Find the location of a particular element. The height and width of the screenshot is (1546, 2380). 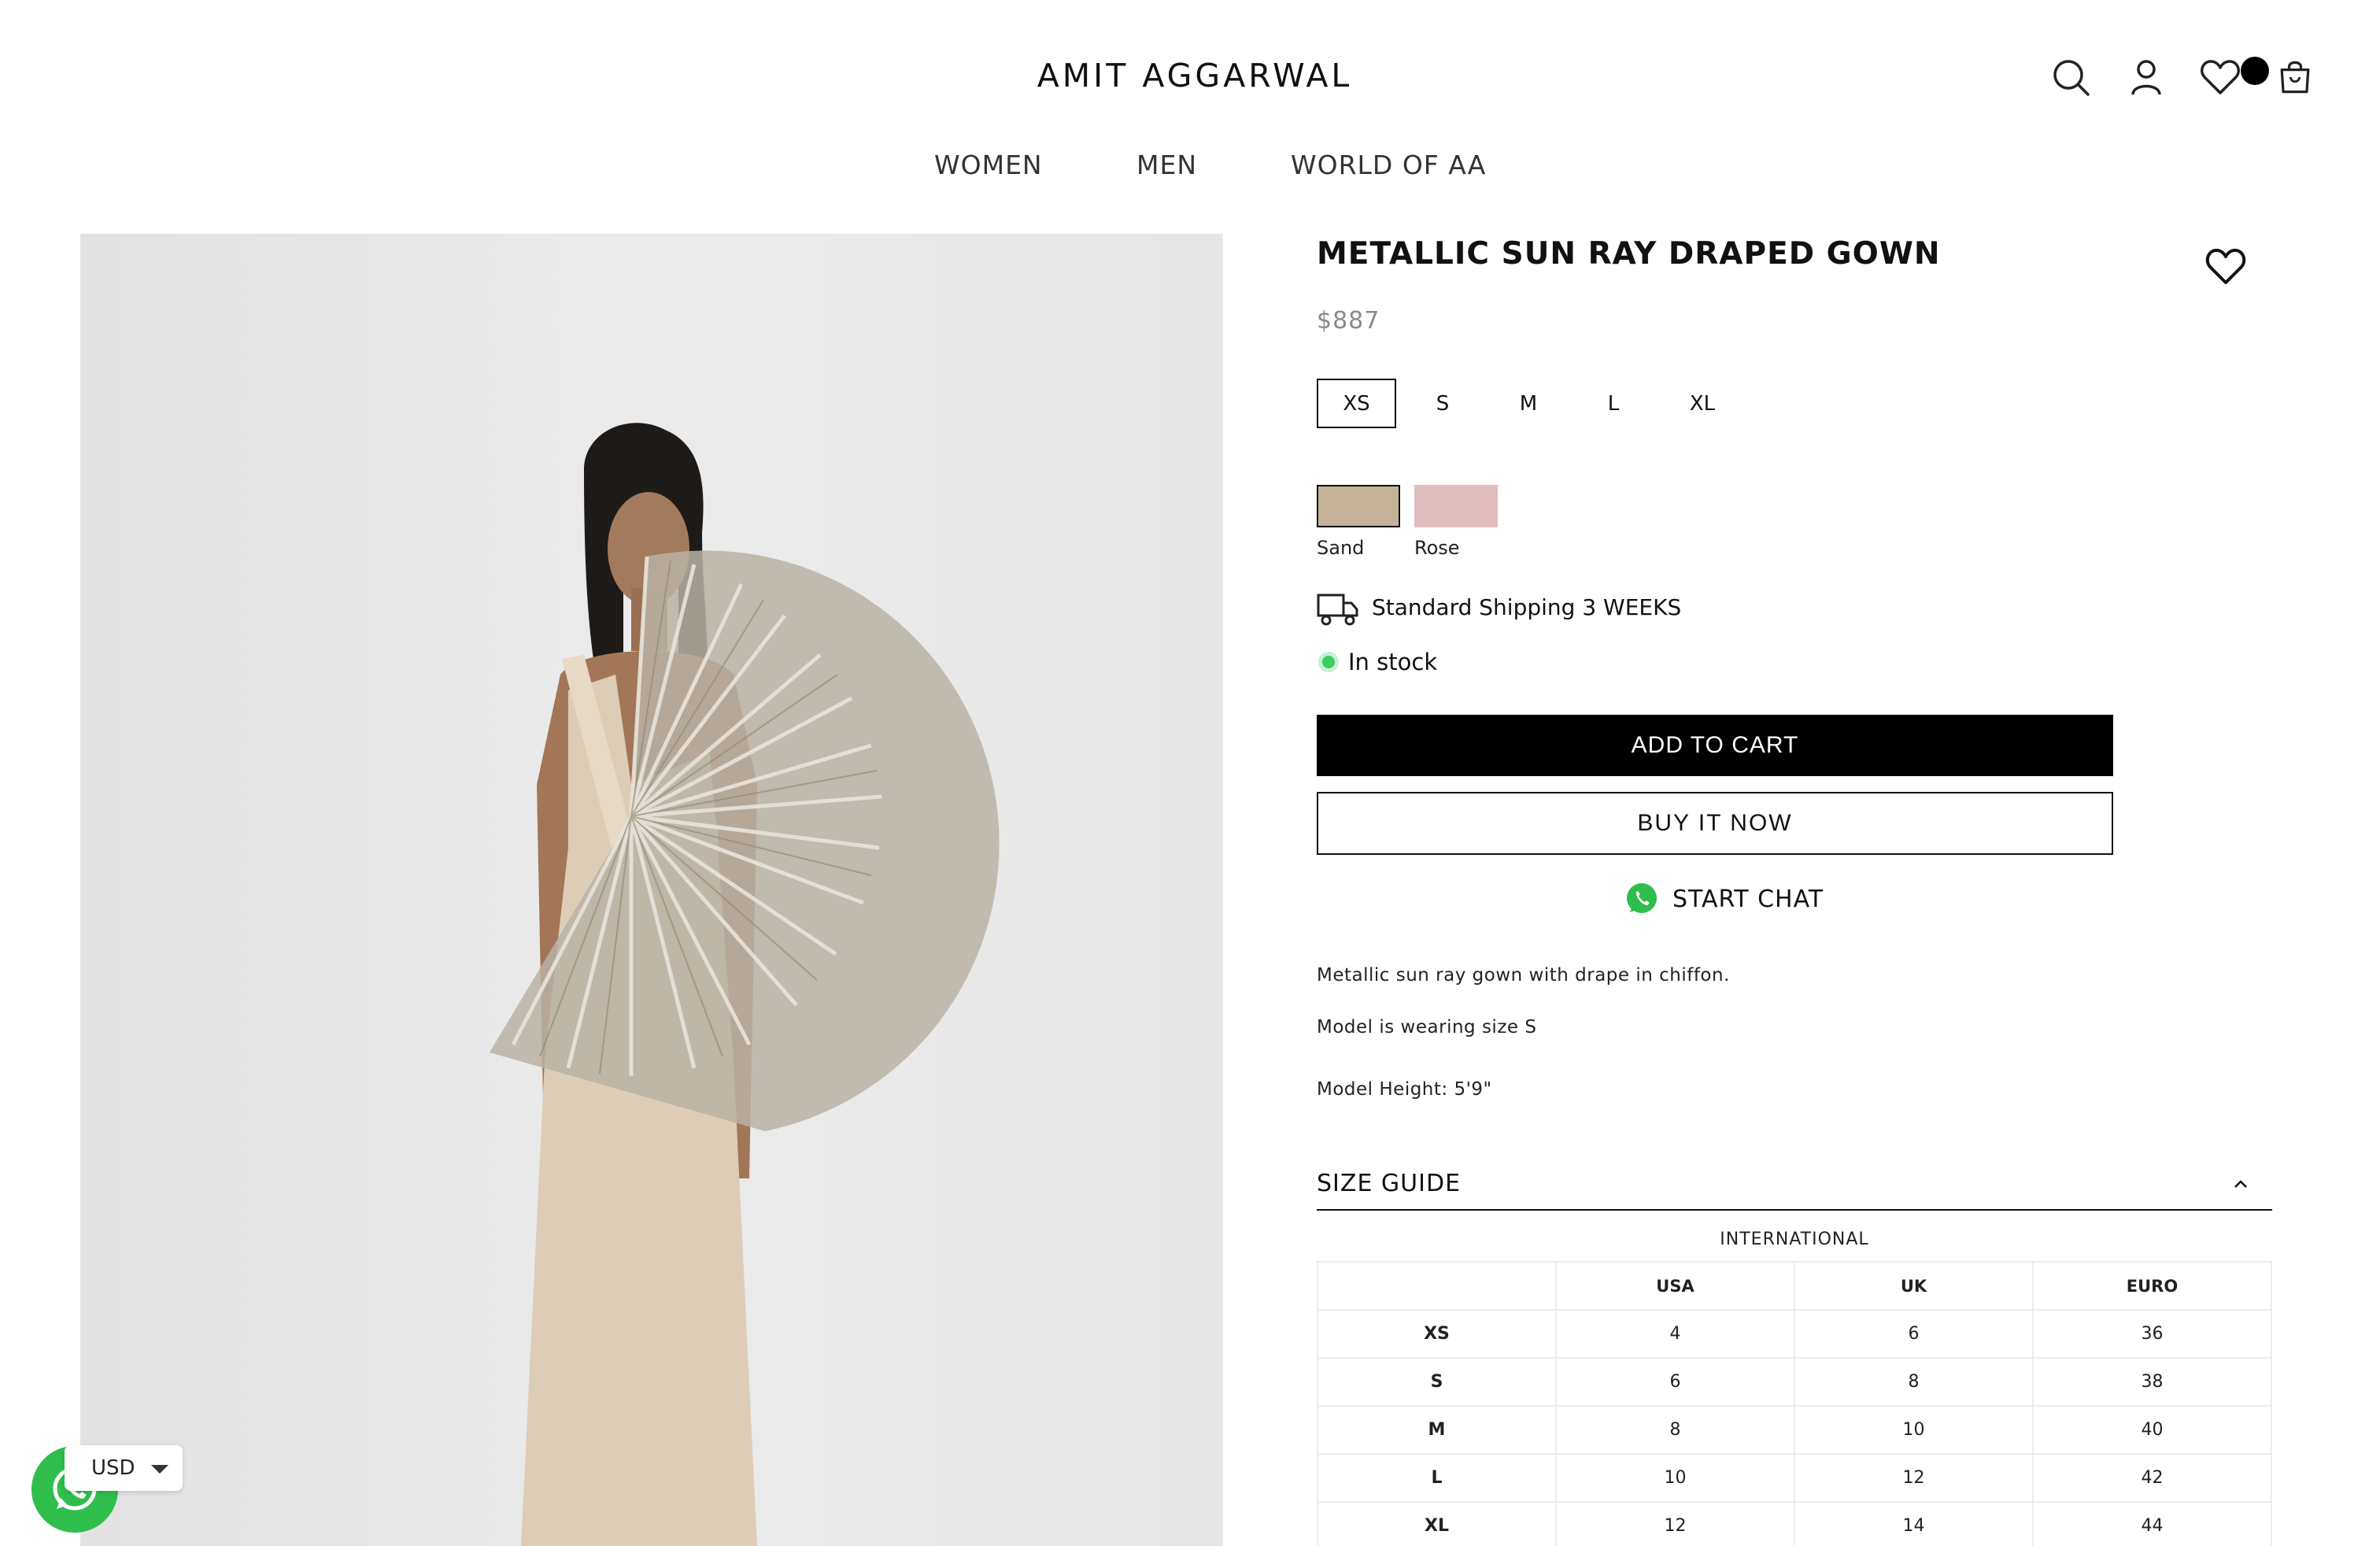

table-row: S 6 8 38 is located at coordinates (1794, 1382).